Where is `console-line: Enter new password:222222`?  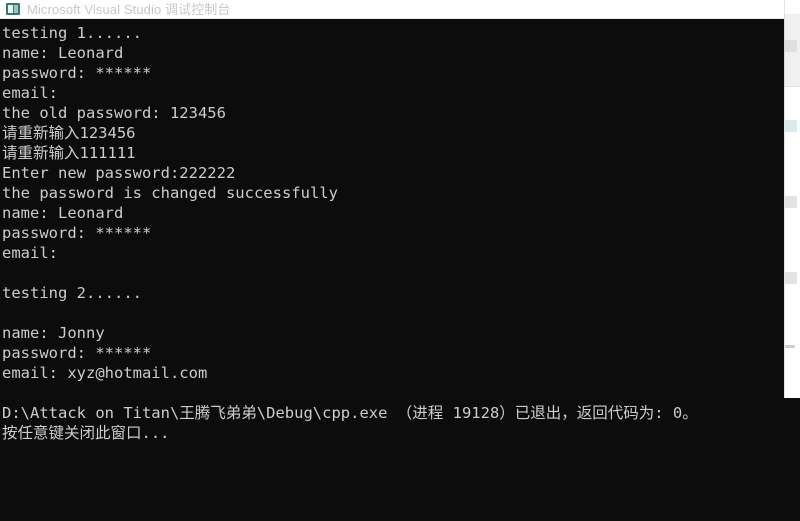 console-line: Enter new password:222222 is located at coordinates (119, 173).